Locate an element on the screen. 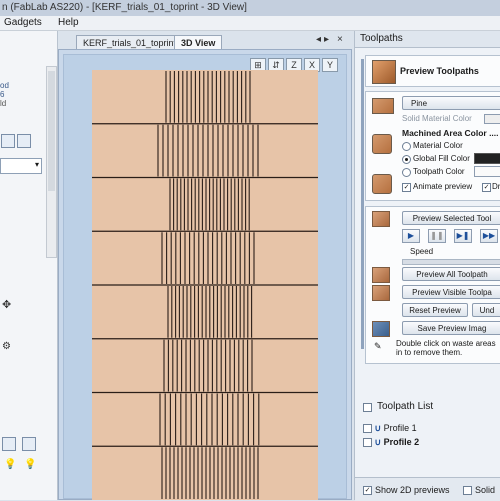 The width and height of the screenshot is (500, 501). toolpath-list: Toolpath List ∪ Profile 1 ∪ Profile 2 is located at coordinates (427, 433).